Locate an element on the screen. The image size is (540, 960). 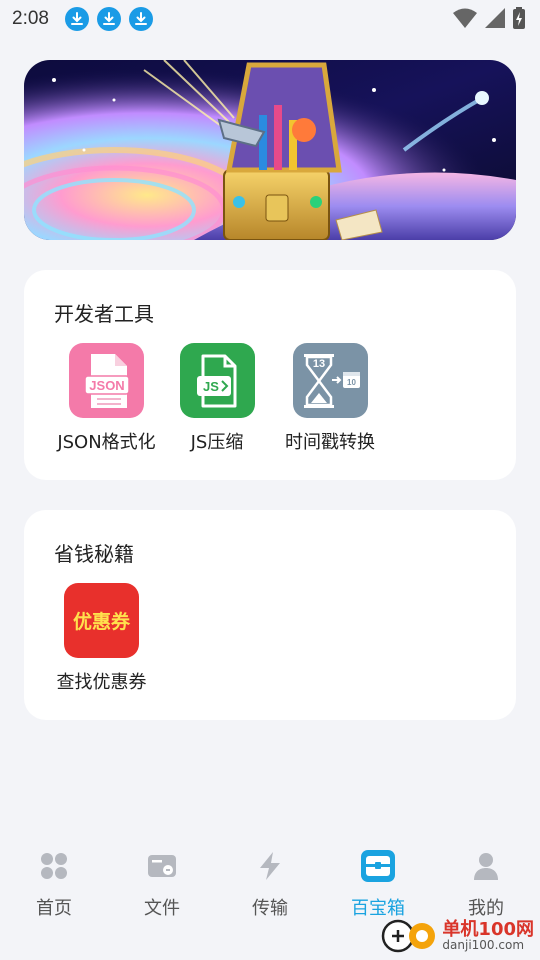
tool-js-compress: JS JS压缩 is located at coordinates (217, 398).